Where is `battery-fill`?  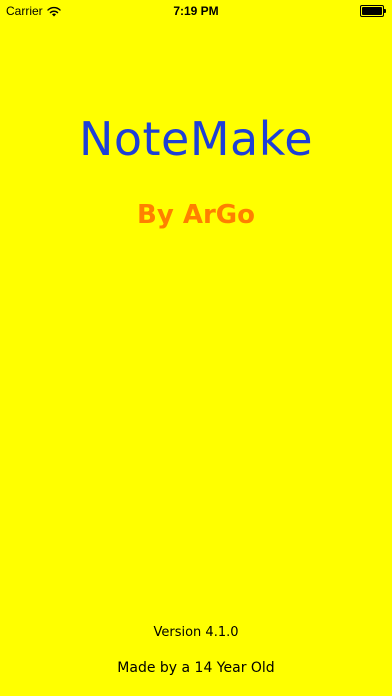 battery-fill is located at coordinates (372, 11).